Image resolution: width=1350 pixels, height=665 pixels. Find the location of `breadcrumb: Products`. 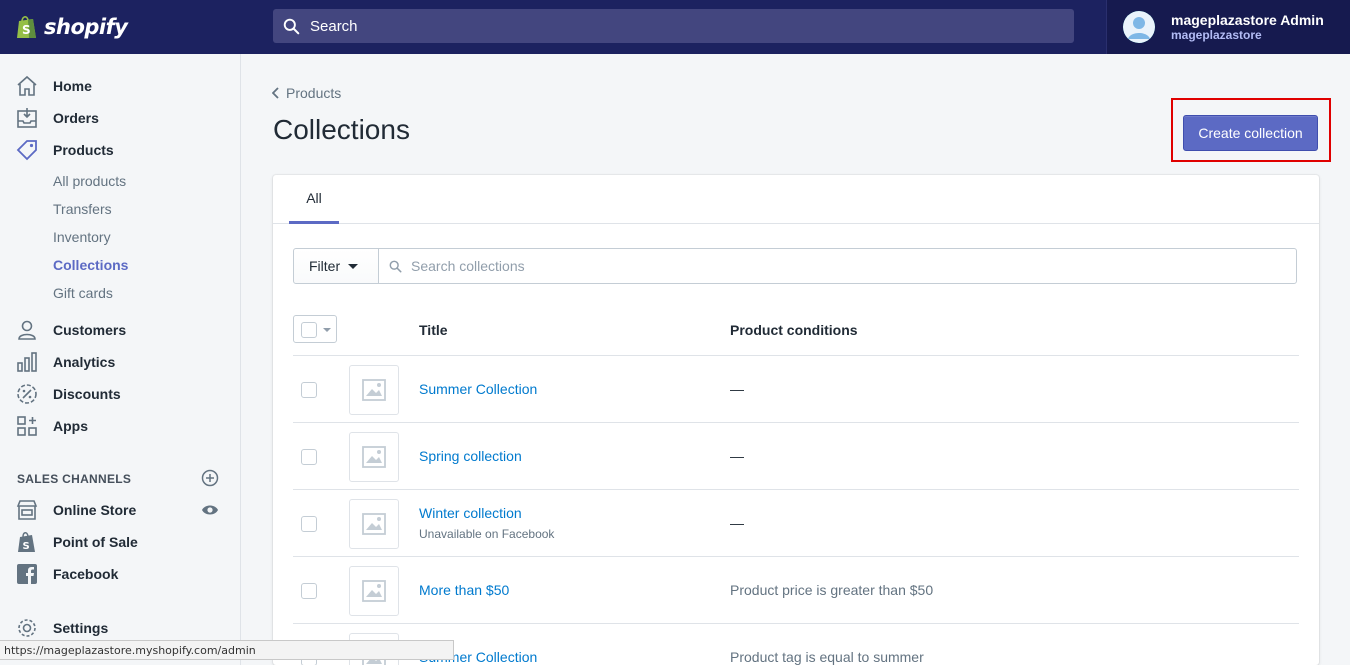

breadcrumb: Products is located at coordinates (306, 93).